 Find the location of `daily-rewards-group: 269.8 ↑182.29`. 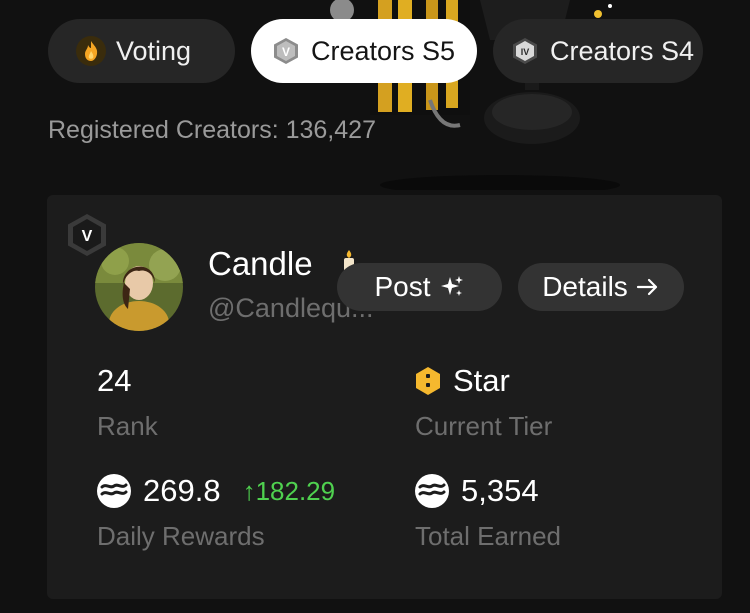

daily-rewards-group: 269.8 ↑182.29 is located at coordinates (216, 491).